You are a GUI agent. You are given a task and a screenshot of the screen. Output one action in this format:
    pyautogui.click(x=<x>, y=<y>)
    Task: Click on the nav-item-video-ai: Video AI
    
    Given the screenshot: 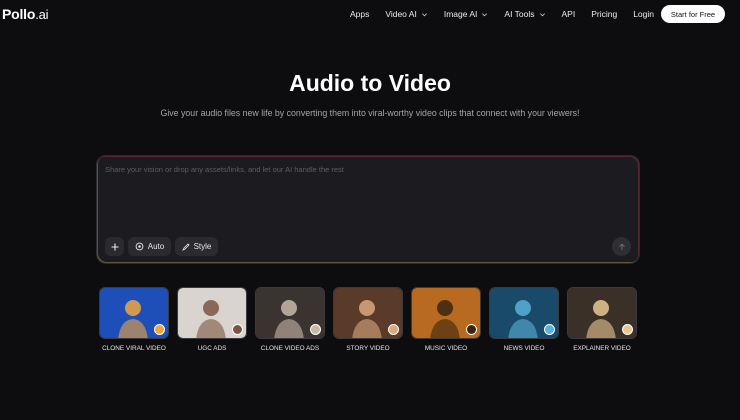 What is the action you would take?
    pyautogui.click(x=406, y=14)
    